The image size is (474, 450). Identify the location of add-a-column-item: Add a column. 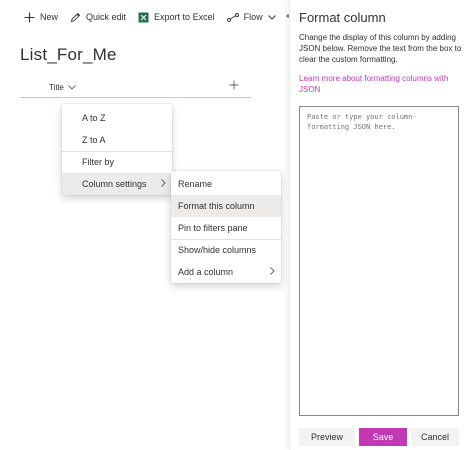
(226, 272).